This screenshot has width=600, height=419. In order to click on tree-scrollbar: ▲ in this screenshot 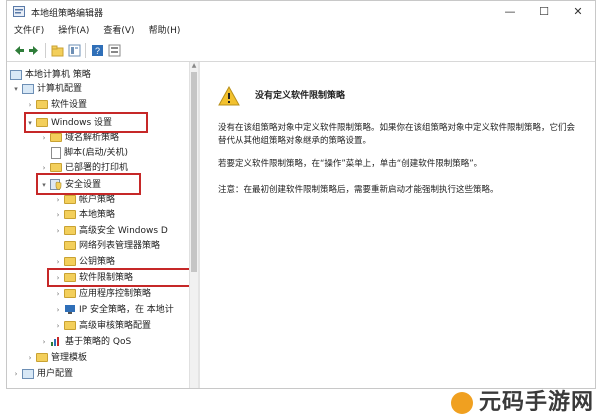, I will do `click(193, 225)`.